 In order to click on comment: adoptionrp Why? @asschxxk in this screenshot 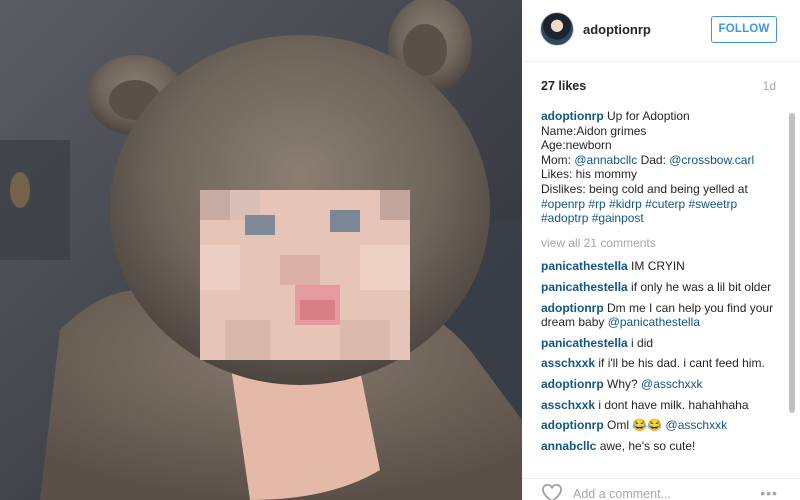, I will do `click(663, 384)`.